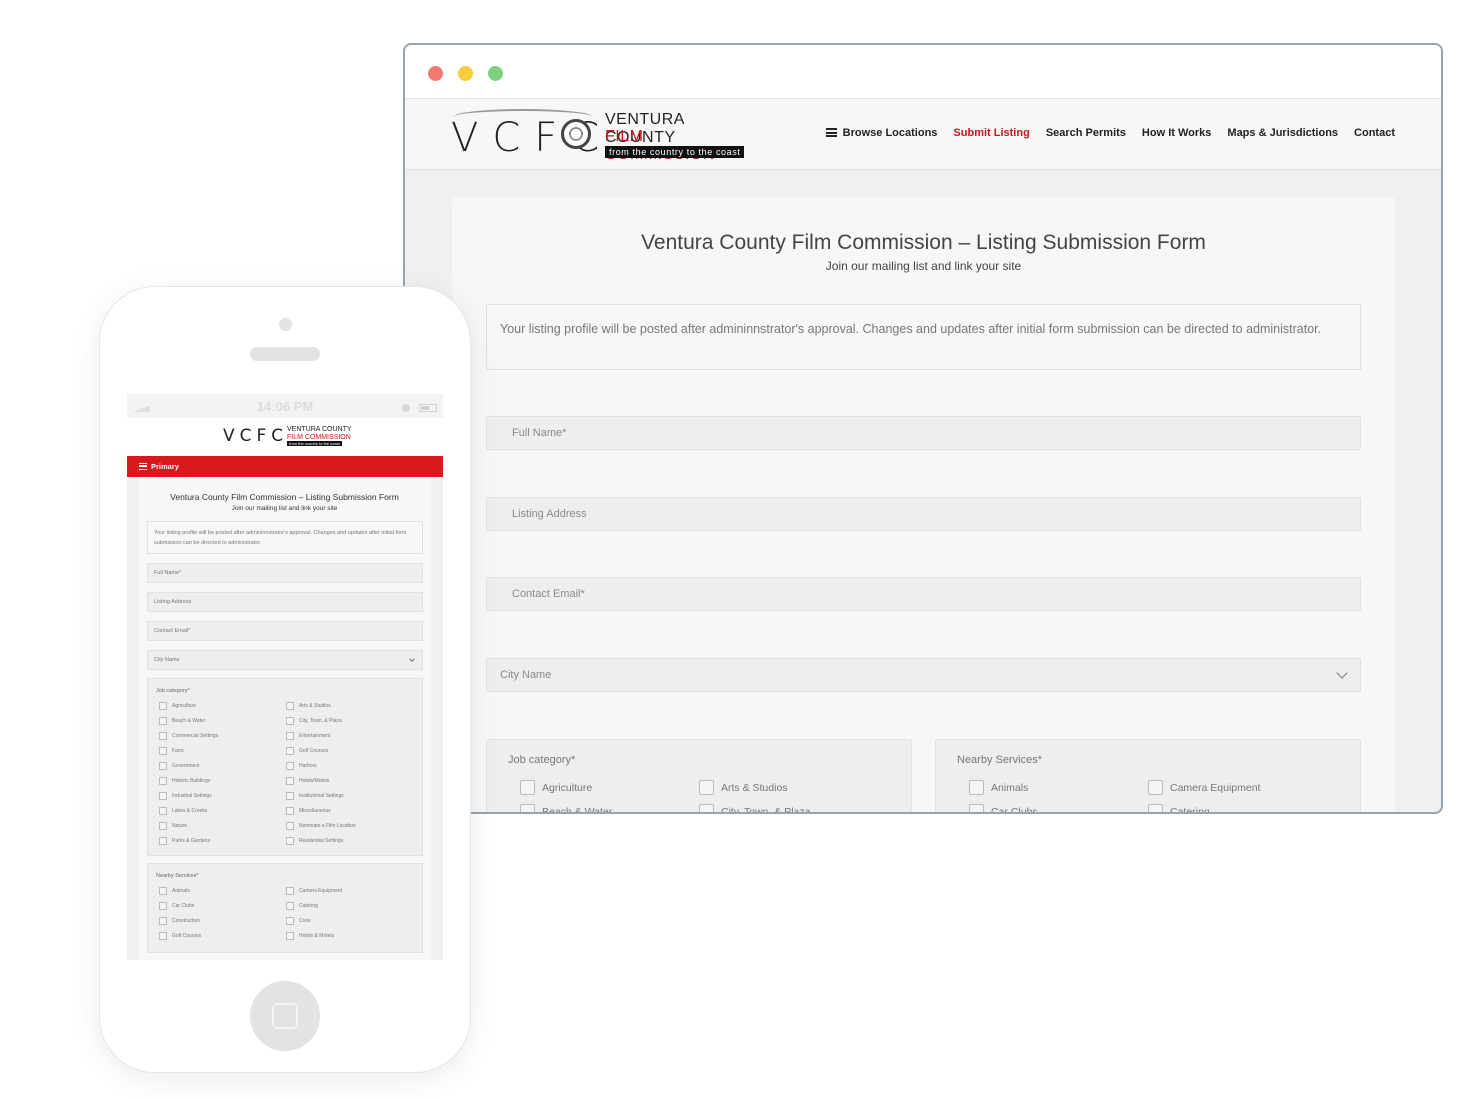 The width and height of the screenshot is (1467, 1100). Describe the element at coordinates (285, 1016) in the screenshot. I see `home-button` at that location.